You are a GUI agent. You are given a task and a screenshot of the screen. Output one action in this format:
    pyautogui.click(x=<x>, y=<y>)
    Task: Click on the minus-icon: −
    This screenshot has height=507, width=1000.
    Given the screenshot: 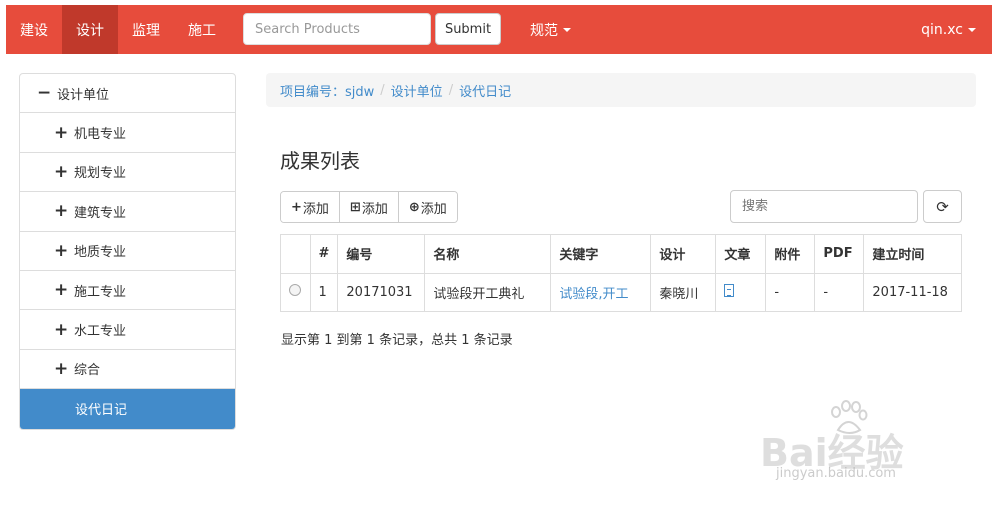 What is the action you would take?
    pyautogui.click(x=44, y=93)
    